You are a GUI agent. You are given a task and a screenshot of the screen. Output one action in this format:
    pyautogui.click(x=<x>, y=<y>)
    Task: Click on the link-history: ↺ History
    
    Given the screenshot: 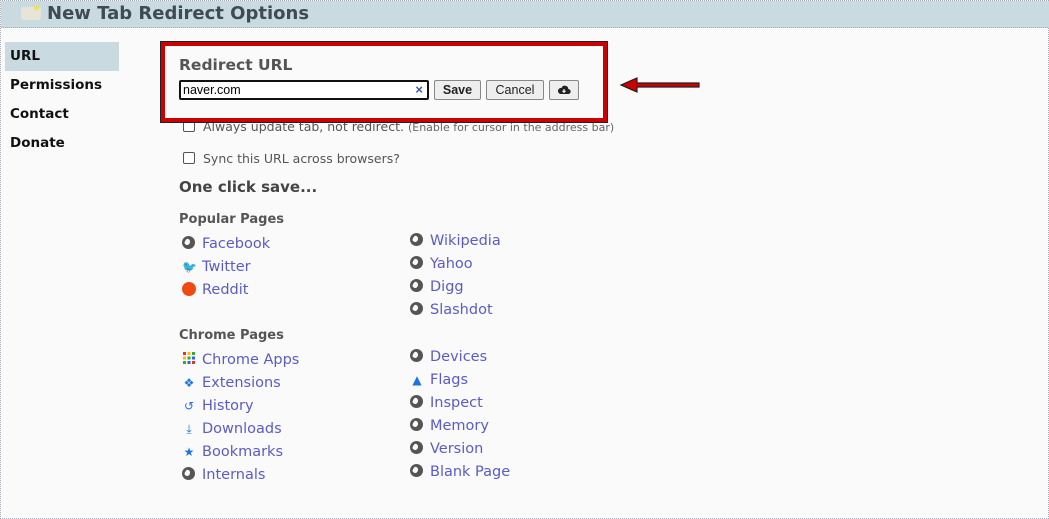 What is the action you would take?
    pyautogui.click(x=218, y=406)
    